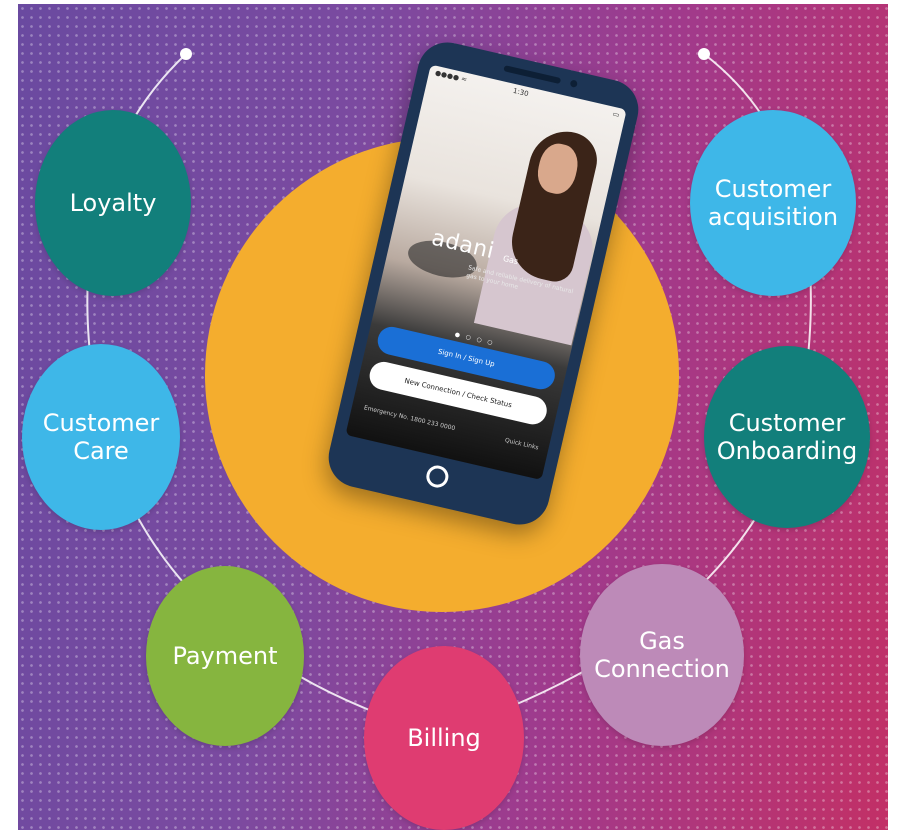 The height and width of the screenshot is (835, 904). Describe the element at coordinates (437, 476) in the screenshot. I see `home-button` at that location.